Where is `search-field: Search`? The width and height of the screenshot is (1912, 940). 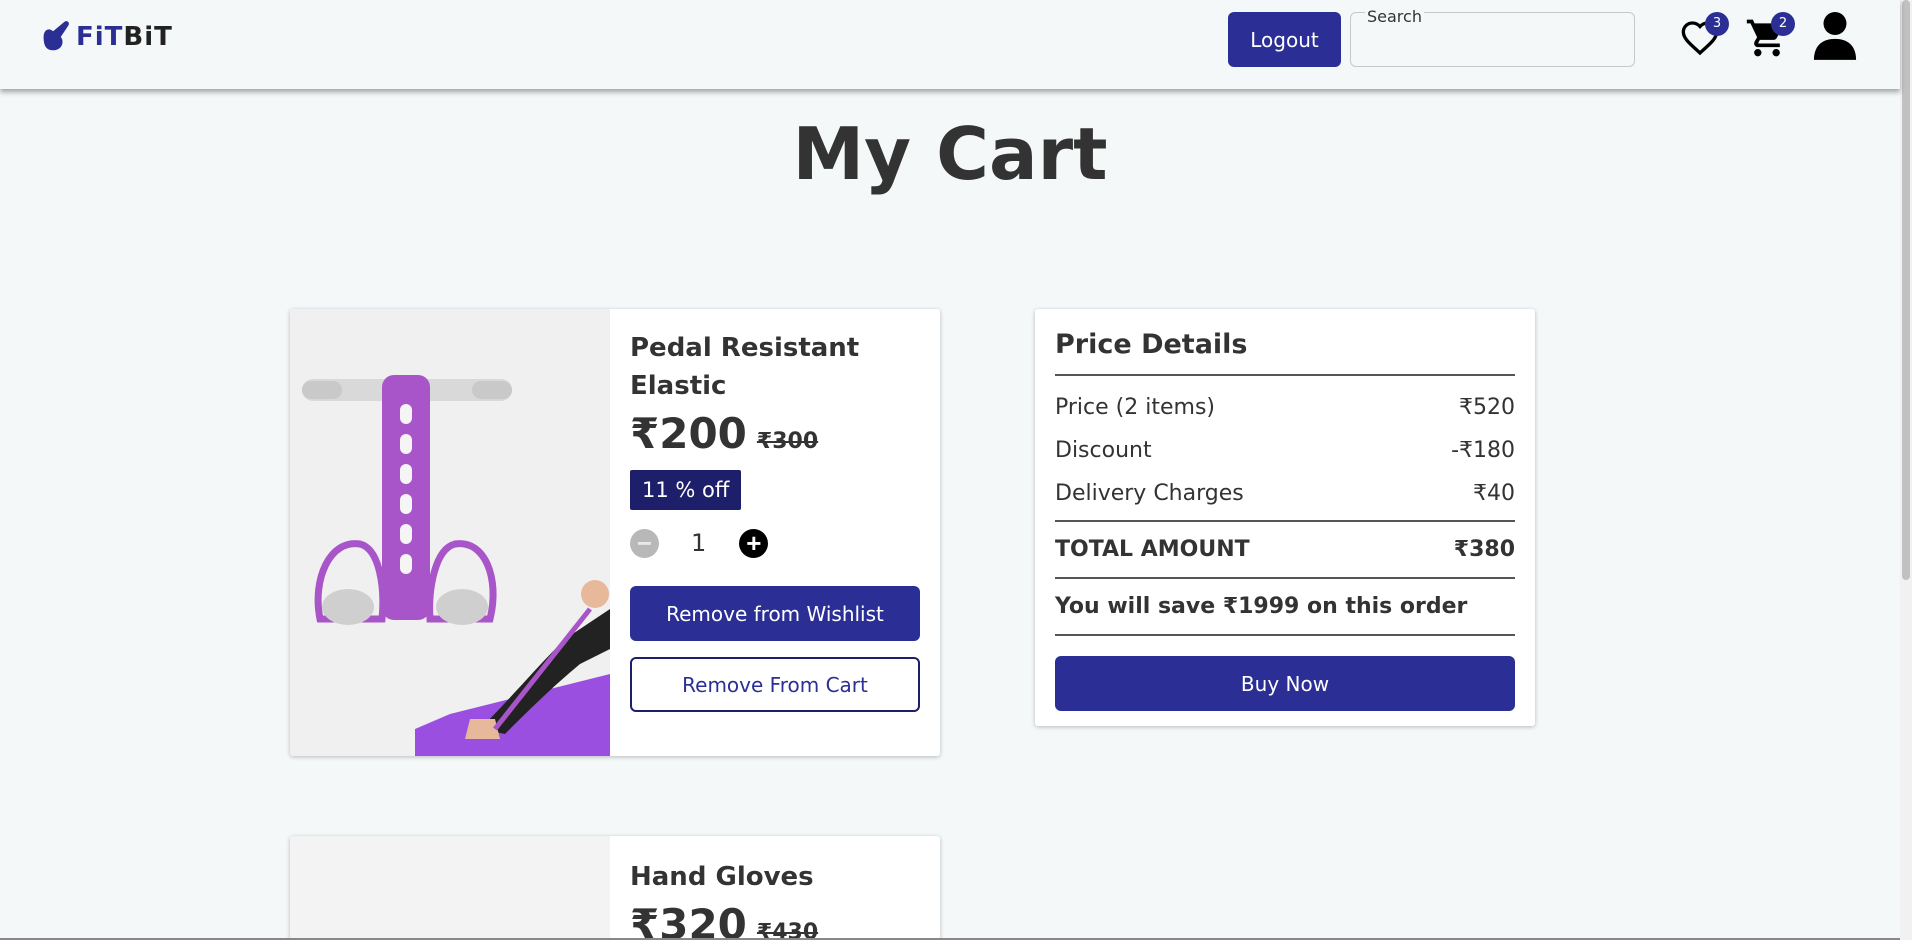 search-field: Search is located at coordinates (1492, 37).